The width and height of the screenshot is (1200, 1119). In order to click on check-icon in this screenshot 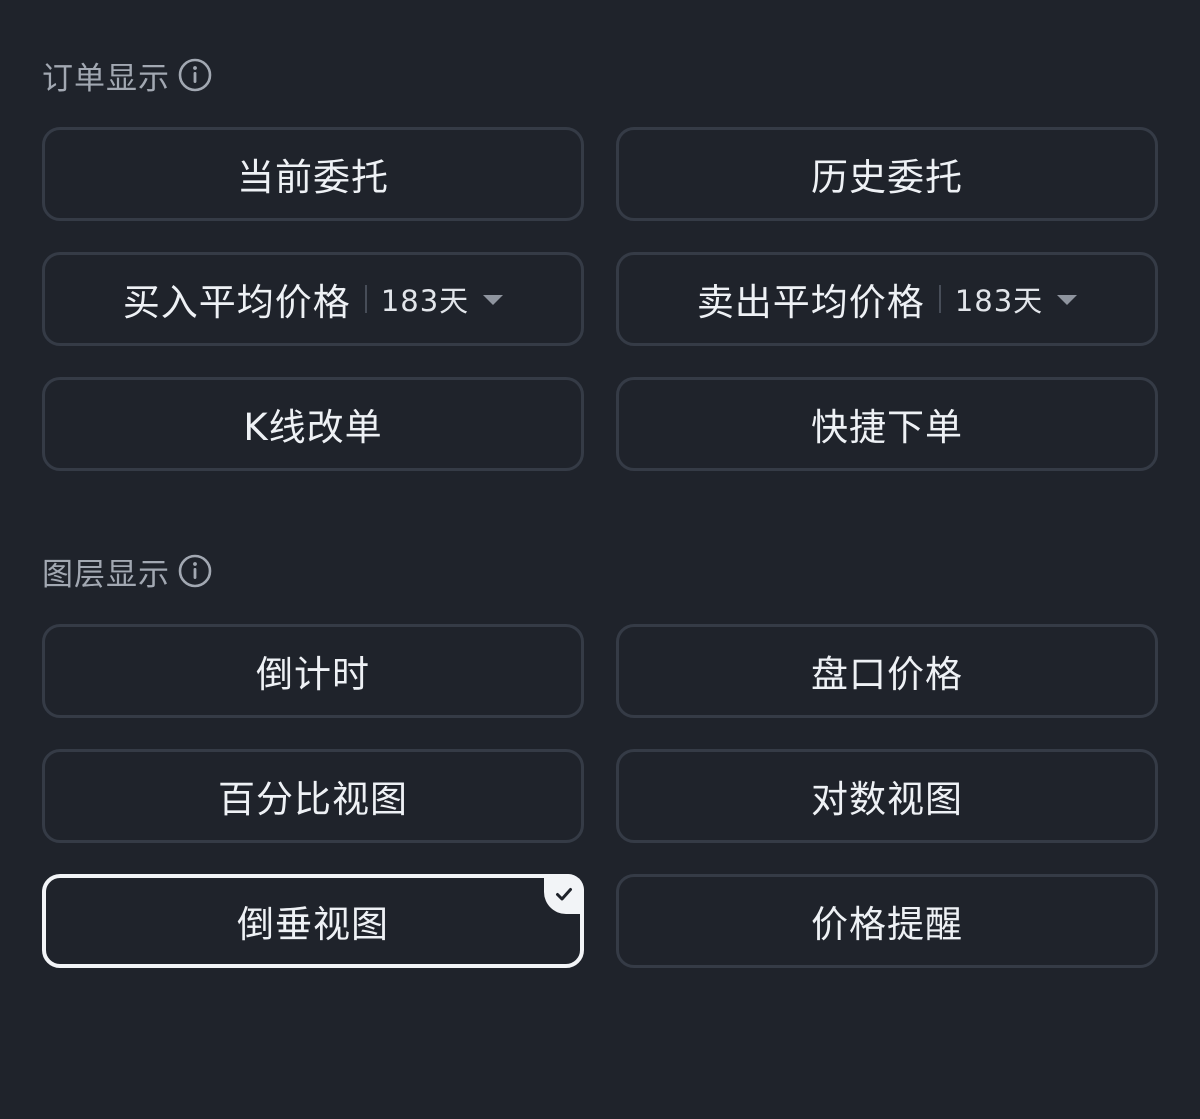, I will do `click(564, 894)`.